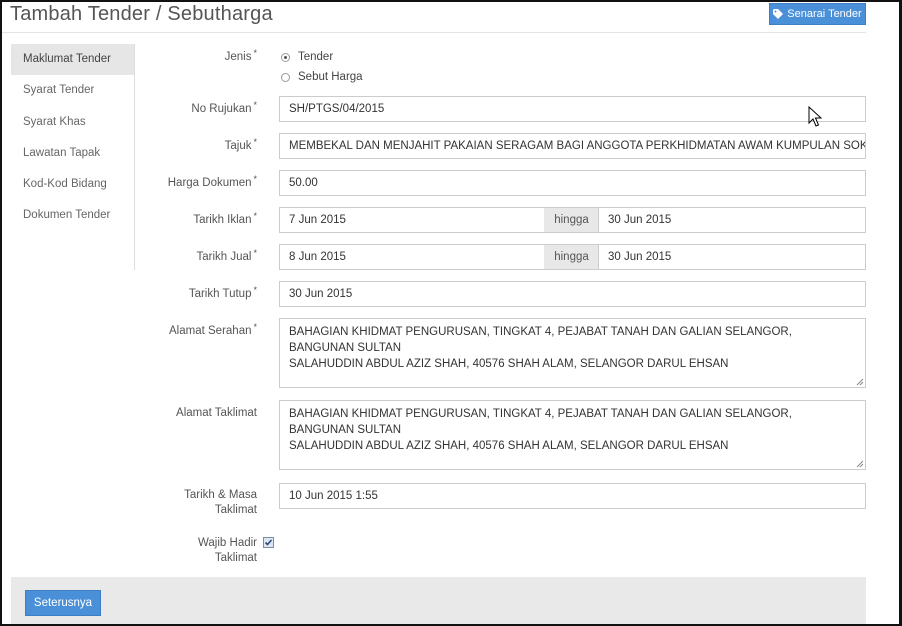 This screenshot has width=902, height=626. I want to click on tarikh-iklan-separator: hingga, so click(571, 220).